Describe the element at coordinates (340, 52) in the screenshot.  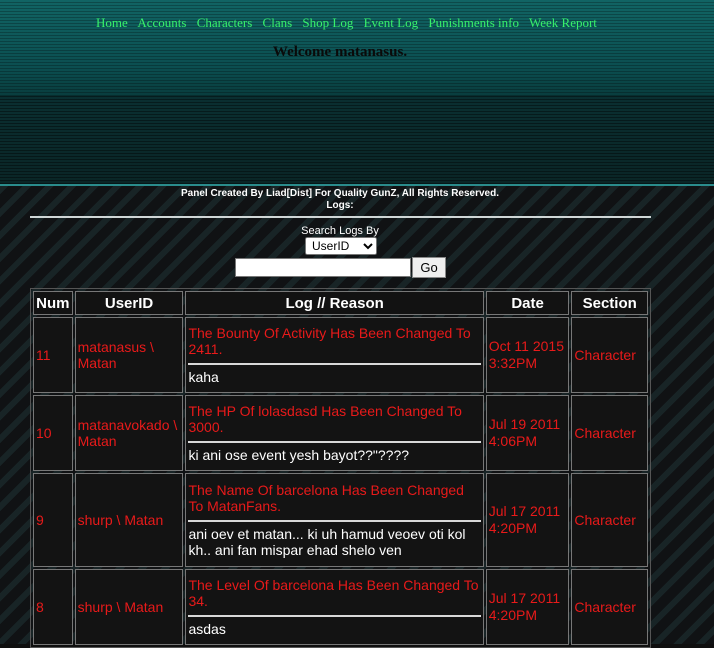
I see `welcome-message: Welcome matanasus.` at that location.